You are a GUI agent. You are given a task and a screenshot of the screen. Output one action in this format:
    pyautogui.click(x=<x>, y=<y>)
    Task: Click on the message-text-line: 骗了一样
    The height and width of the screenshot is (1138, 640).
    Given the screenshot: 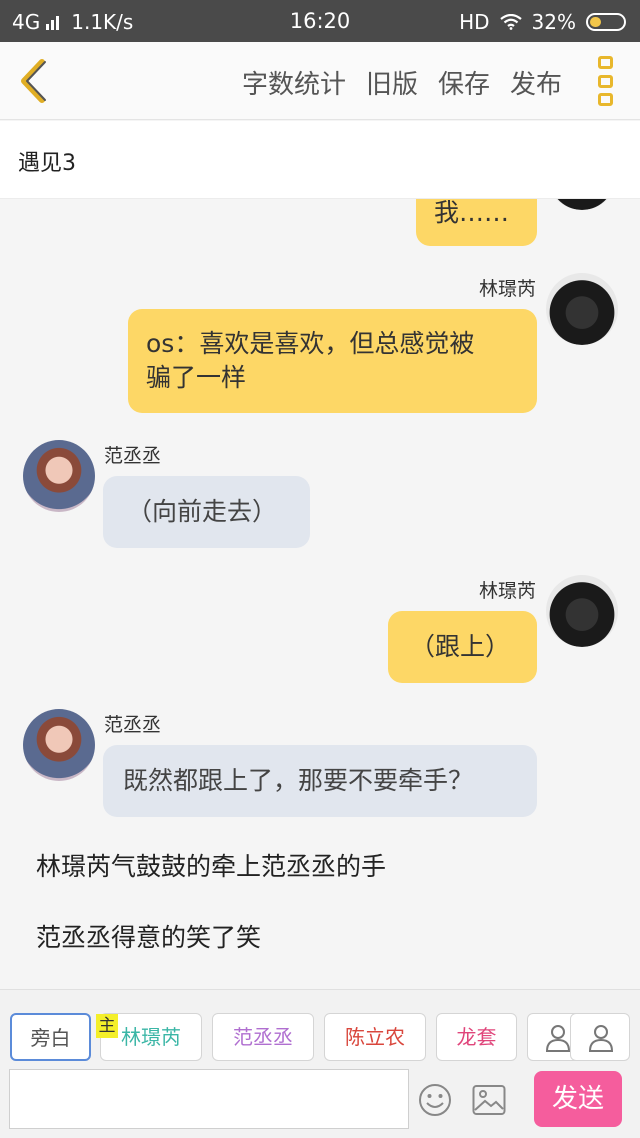 What is the action you would take?
    pyautogui.click(x=196, y=377)
    